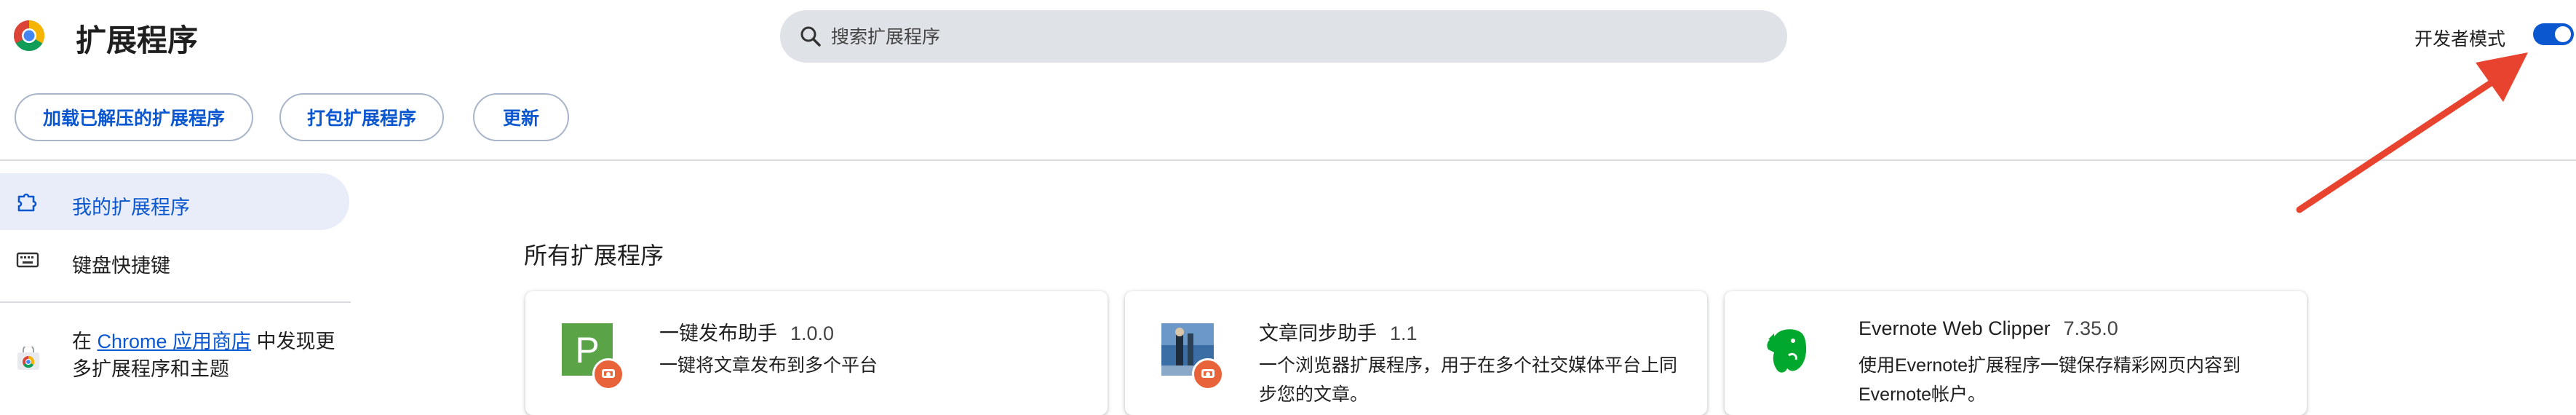 The width and height of the screenshot is (2576, 415). I want to click on search-bar, so click(1283, 36).